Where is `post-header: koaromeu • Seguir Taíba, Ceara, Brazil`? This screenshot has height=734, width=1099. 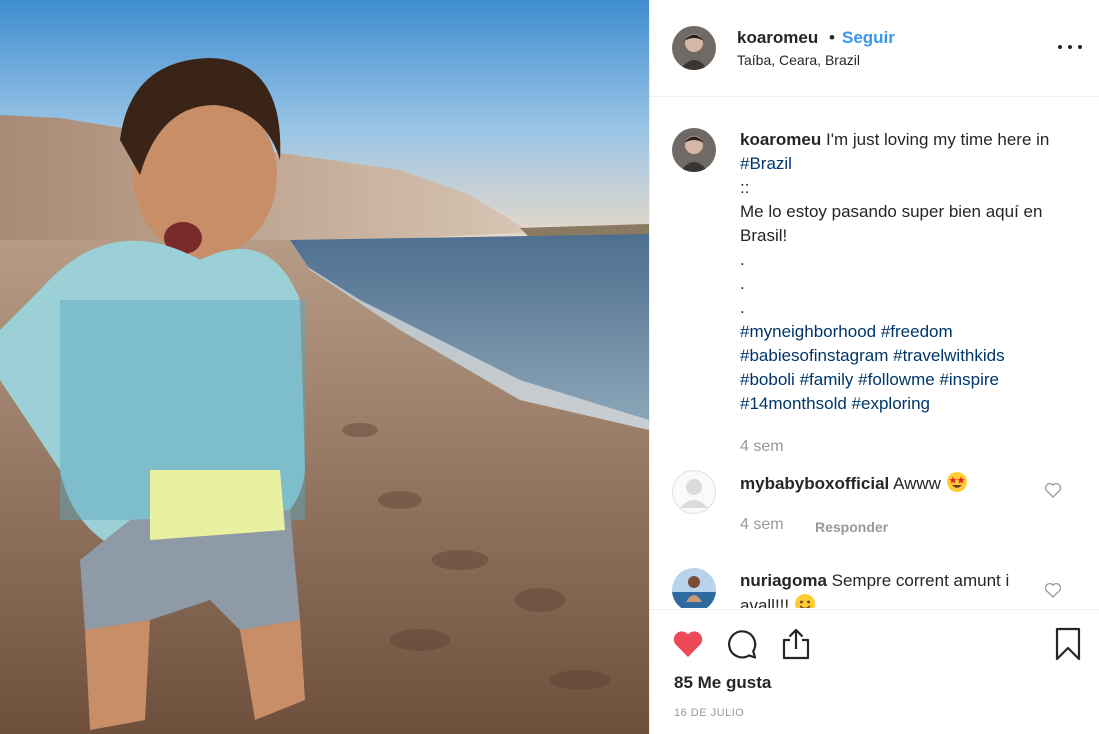
post-header: koaromeu • Seguir Taíba, Ceara, Brazil is located at coordinates (874, 48).